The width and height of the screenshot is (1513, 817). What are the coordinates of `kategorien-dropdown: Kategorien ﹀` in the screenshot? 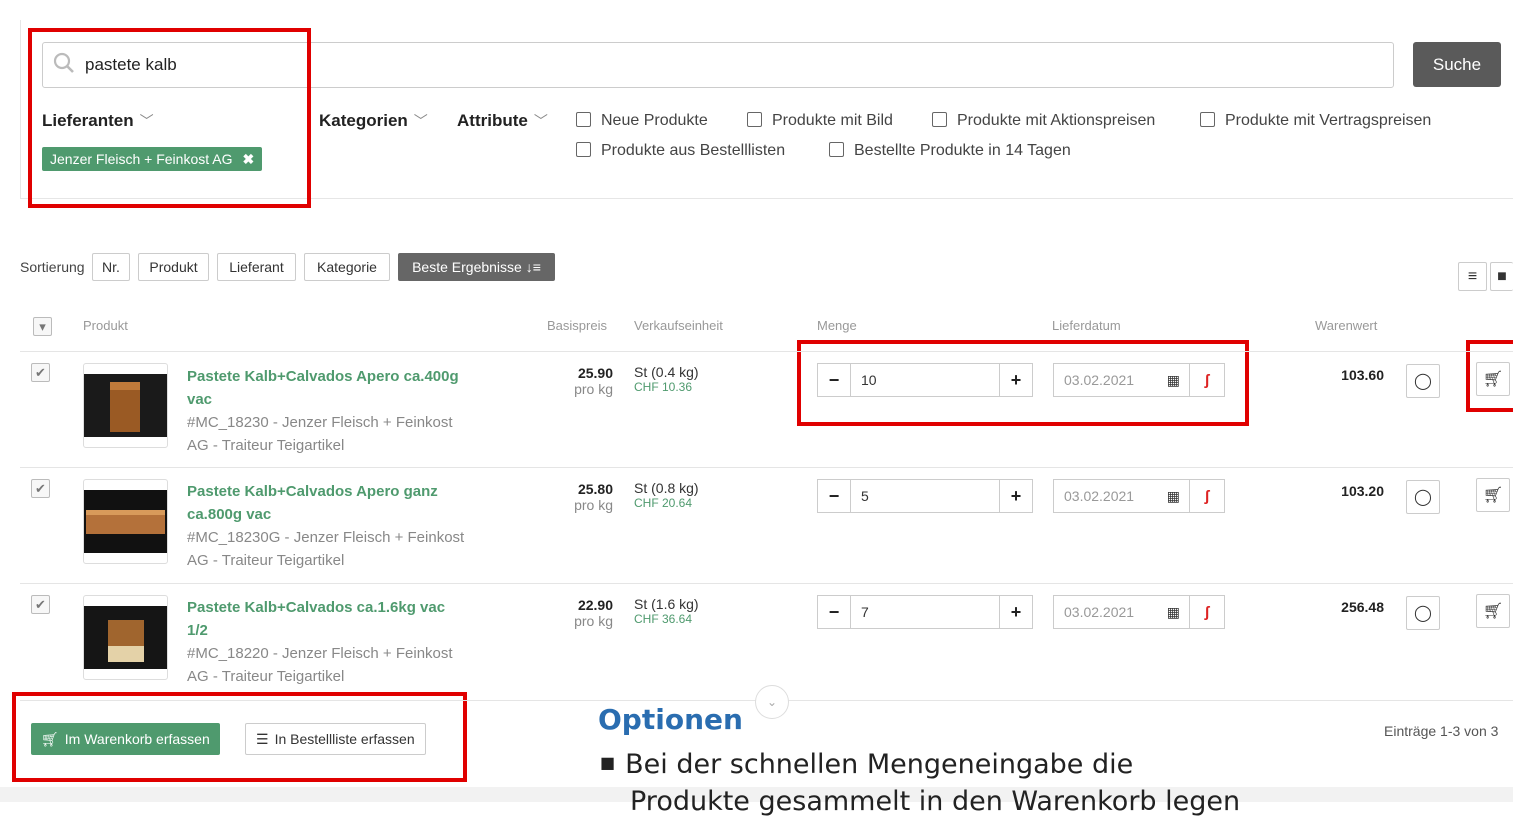 It's located at (373, 121).